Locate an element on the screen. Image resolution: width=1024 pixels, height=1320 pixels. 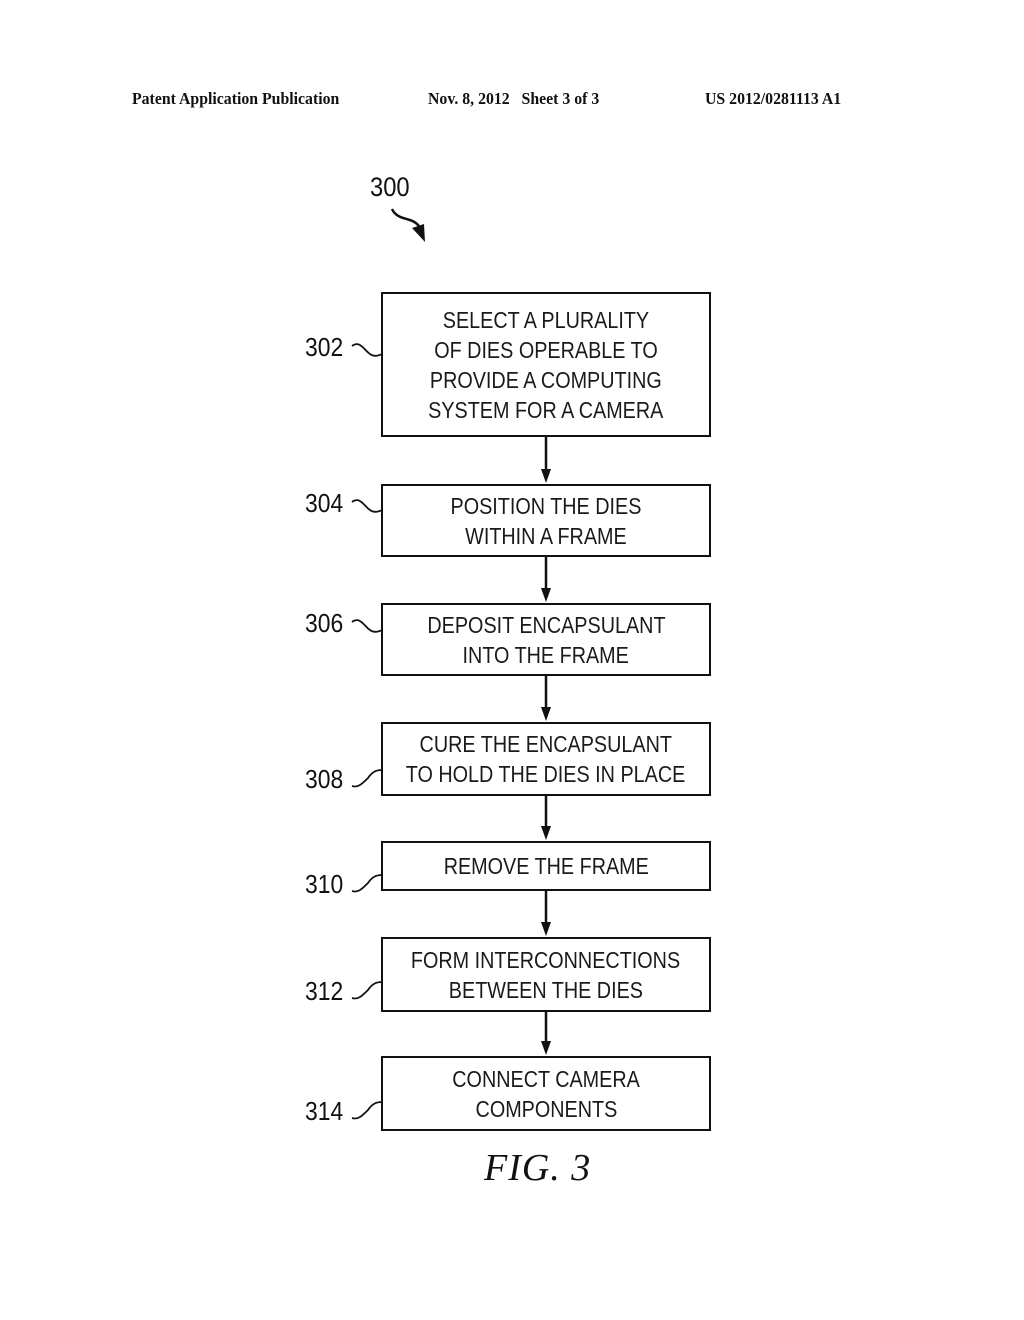
step-reference-308: 308 is located at coordinates (324, 779).